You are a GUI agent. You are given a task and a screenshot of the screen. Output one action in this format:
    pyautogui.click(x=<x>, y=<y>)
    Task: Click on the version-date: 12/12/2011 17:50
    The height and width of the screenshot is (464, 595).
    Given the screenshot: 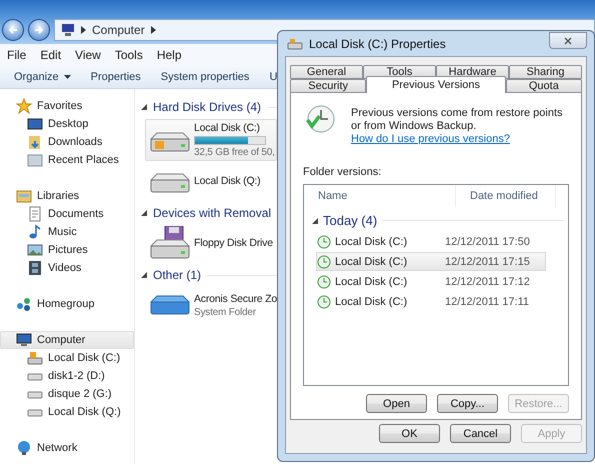 What is the action you would take?
    pyautogui.click(x=487, y=242)
    